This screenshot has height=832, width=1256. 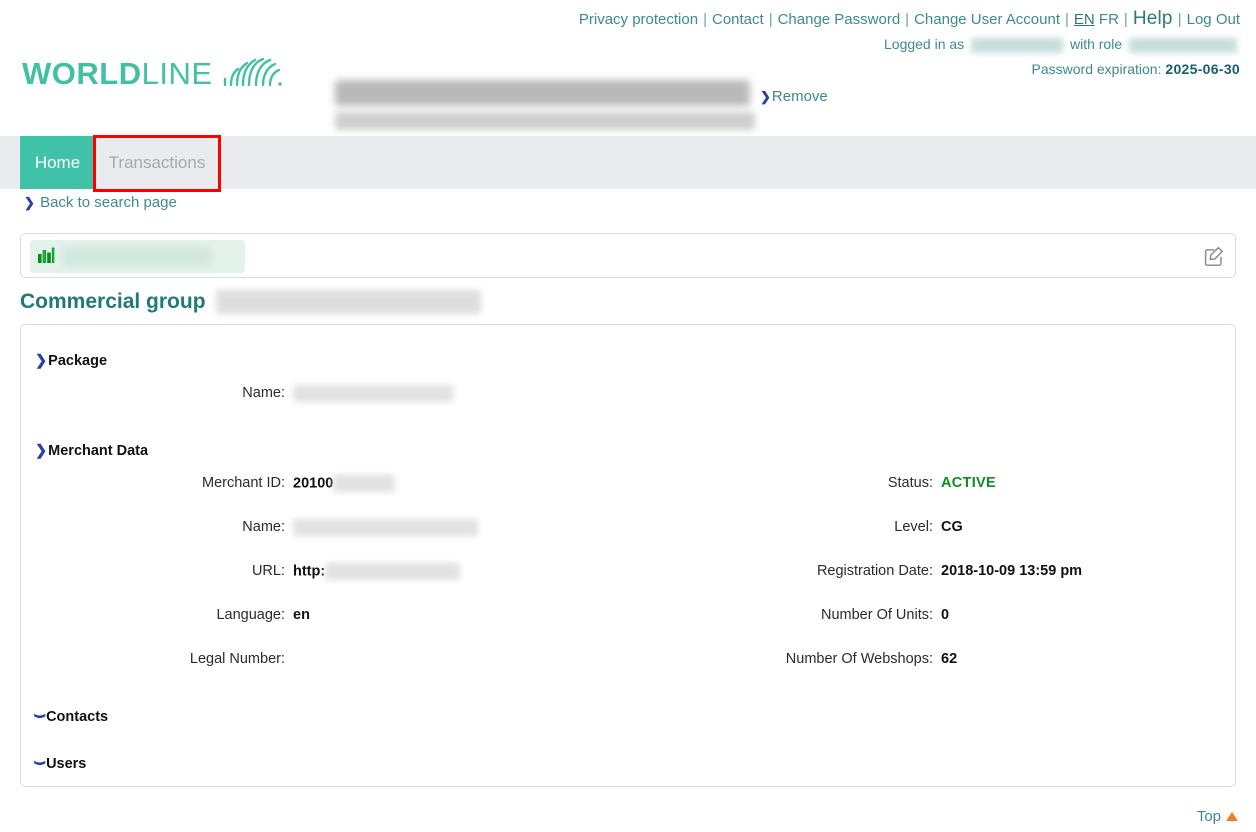 What do you see at coordinates (1084, 19) in the screenshot?
I see `language-en-link: EN` at bounding box center [1084, 19].